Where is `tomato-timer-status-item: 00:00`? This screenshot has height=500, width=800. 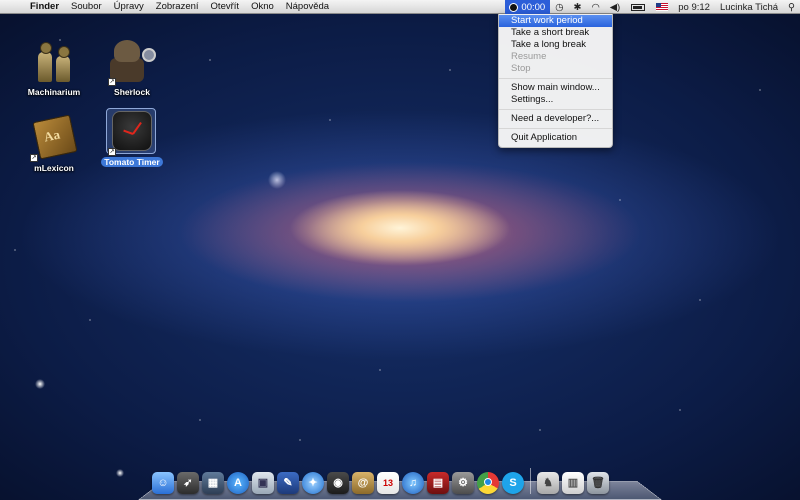 tomato-timer-status-item: 00:00 is located at coordinates (528, 7).